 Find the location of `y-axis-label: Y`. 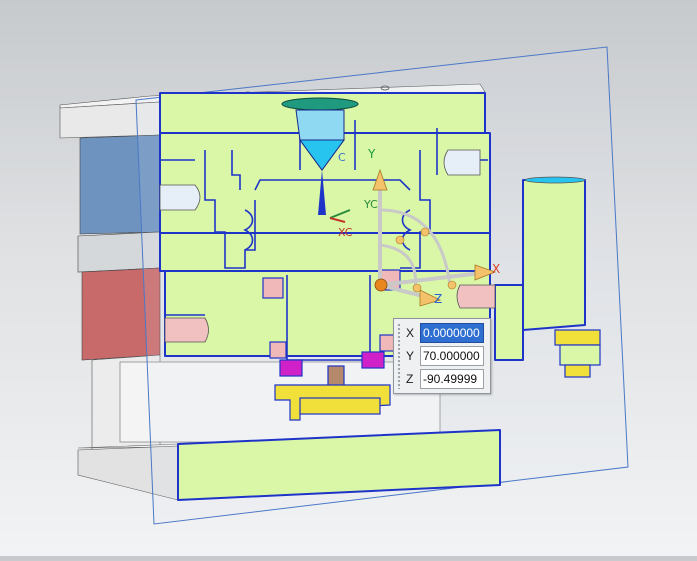

y-axis-label: Y is located at coordinates (372, 154).